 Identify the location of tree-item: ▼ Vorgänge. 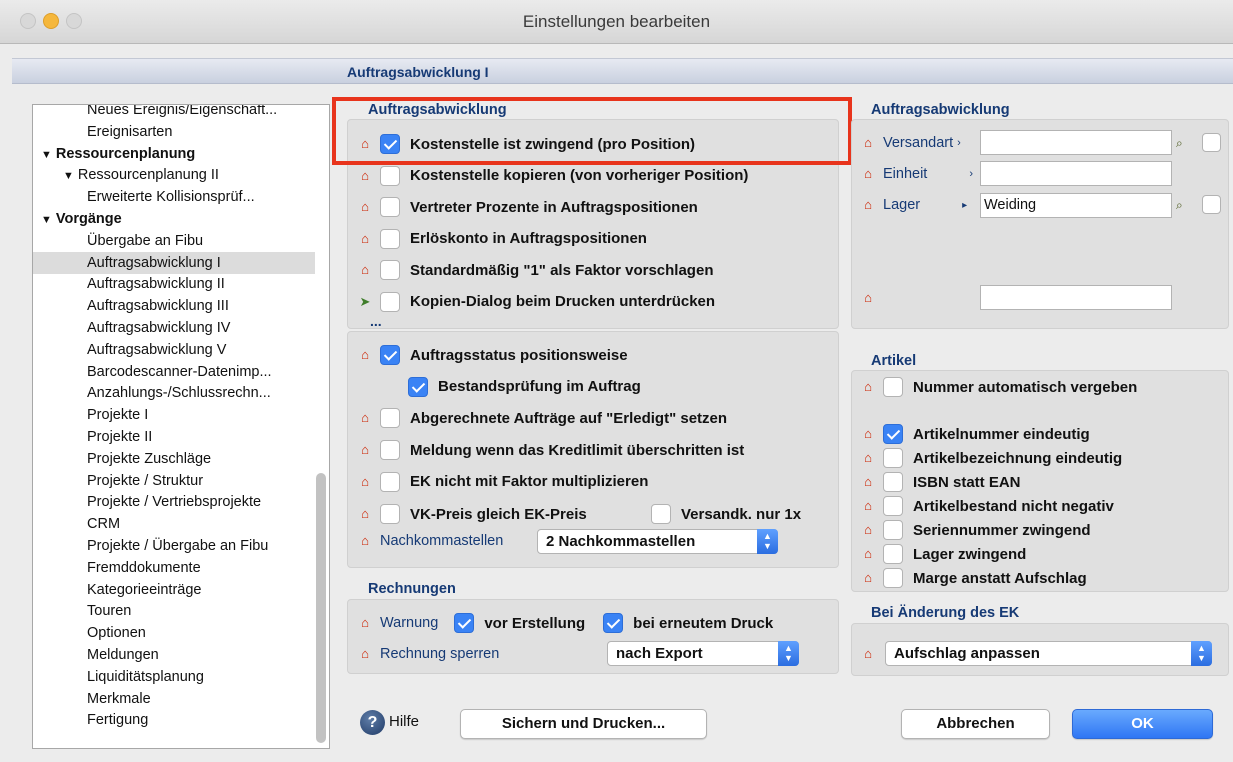
(81, 219).